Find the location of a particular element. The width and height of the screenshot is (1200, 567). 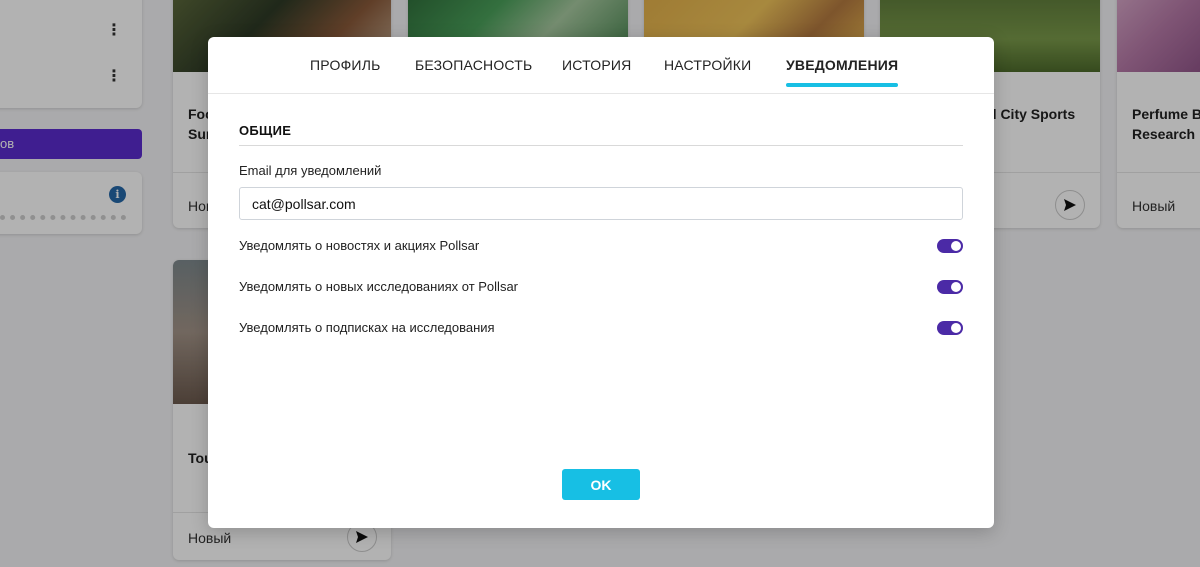

tab-settings-label: НАСТРОЙКИ is located at coordinates (708, 65).